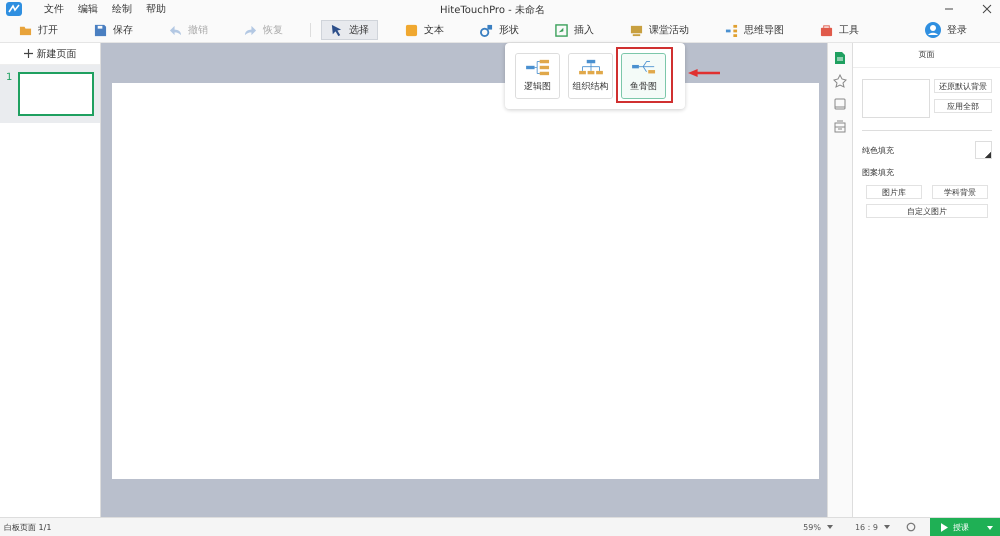 This screenshot has height=536, width=1000. What do you see at coordinates (424, 30) in the screenshot?
I see `toolbar-button: 文本` at bounding box center [424, 30].